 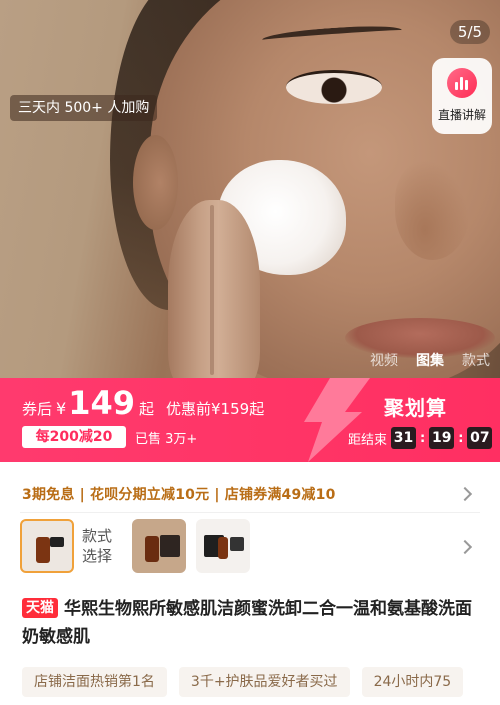 I want to click on tag-bestseller: 店铺洁面热销第1名, so click(x=94, y=682).